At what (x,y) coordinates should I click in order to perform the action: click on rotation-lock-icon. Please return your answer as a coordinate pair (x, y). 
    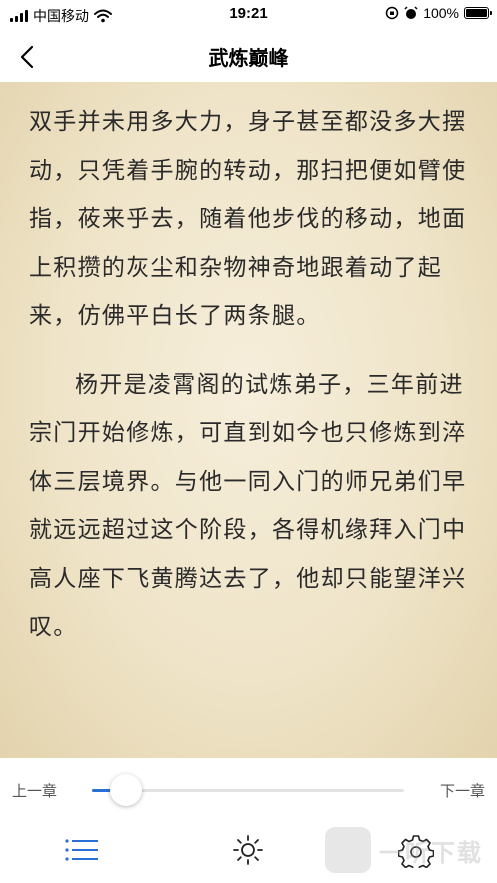
    Looking at the image, I should click on (392, 13).